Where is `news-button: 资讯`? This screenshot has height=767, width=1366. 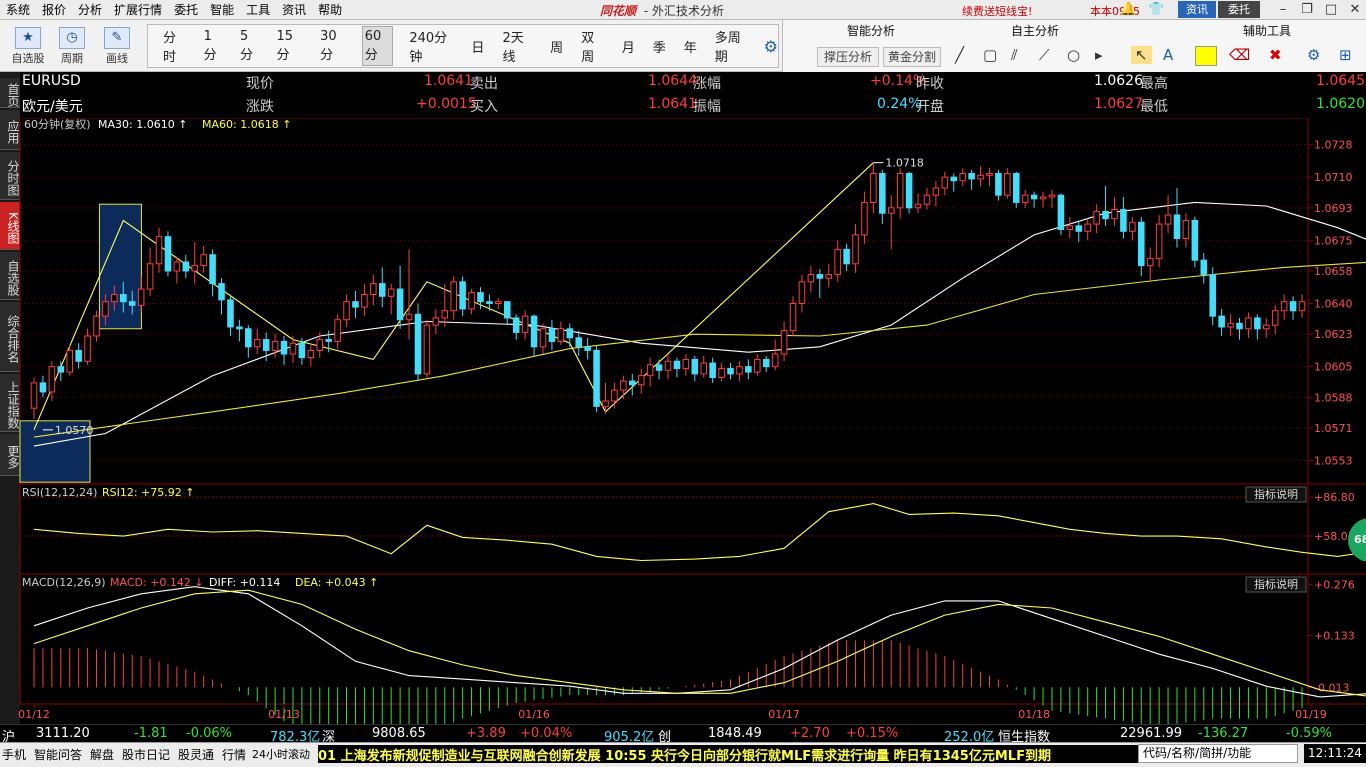
news-button: 资讯 is located at coordinates (1197, 9).